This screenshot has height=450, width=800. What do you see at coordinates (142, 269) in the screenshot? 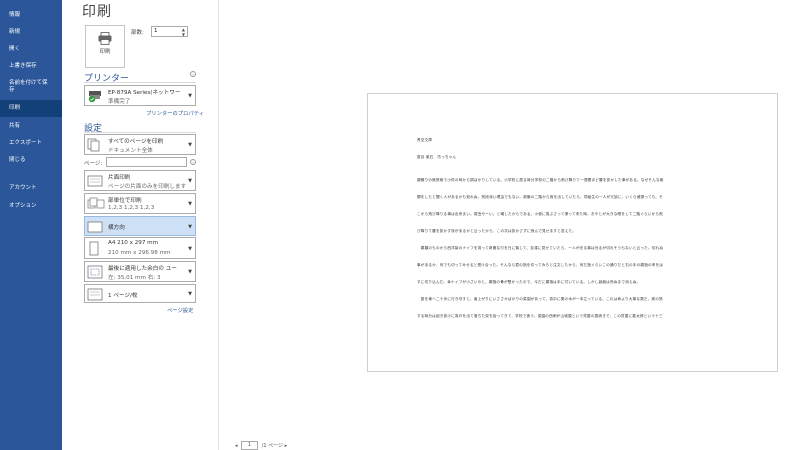
I see `margins-label: 最後に適用した余白の ユー` at bounding box center [142, 269].